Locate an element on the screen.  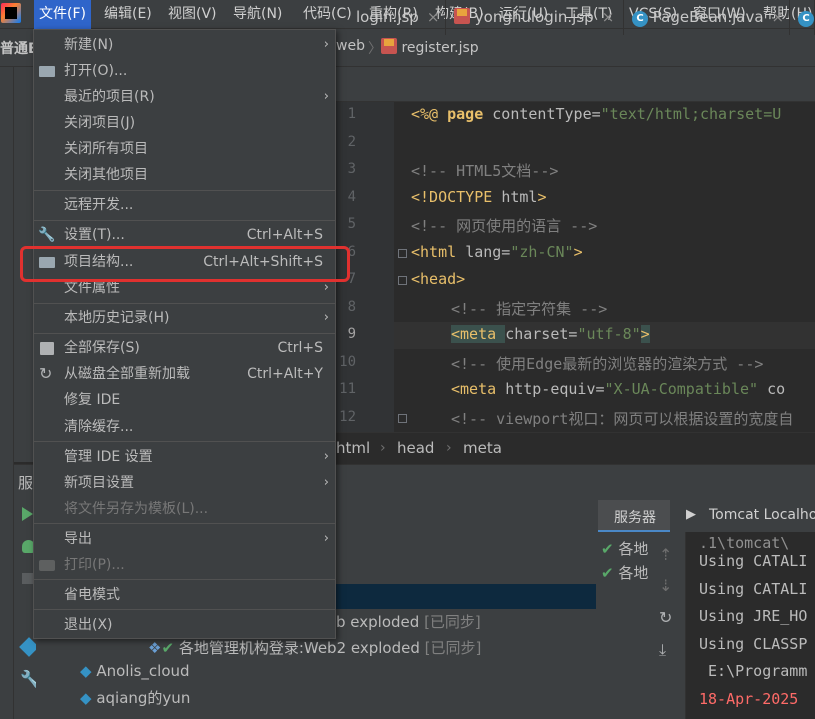
tree-item-artifact: b exploded [已同步] is located at coordinates (408, 621).